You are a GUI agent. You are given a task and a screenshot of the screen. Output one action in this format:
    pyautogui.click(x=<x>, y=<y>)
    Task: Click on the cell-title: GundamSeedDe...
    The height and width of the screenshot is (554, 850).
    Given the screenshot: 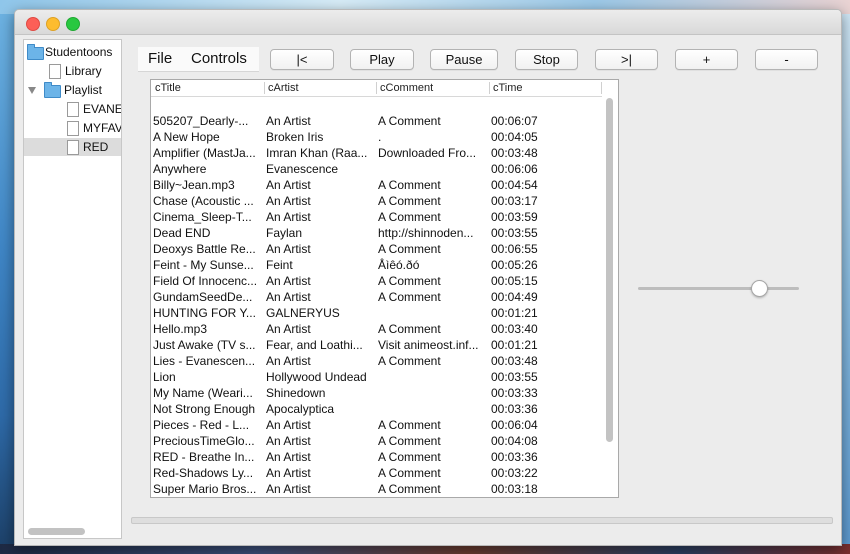 What is the action you would take?
    pyautogui.click(x=203, y=297)
    